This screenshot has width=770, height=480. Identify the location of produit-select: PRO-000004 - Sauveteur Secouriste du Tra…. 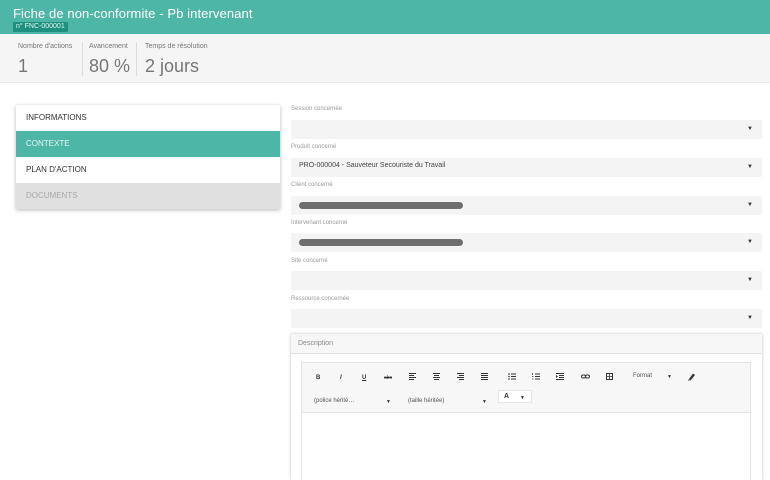
(526, 167).